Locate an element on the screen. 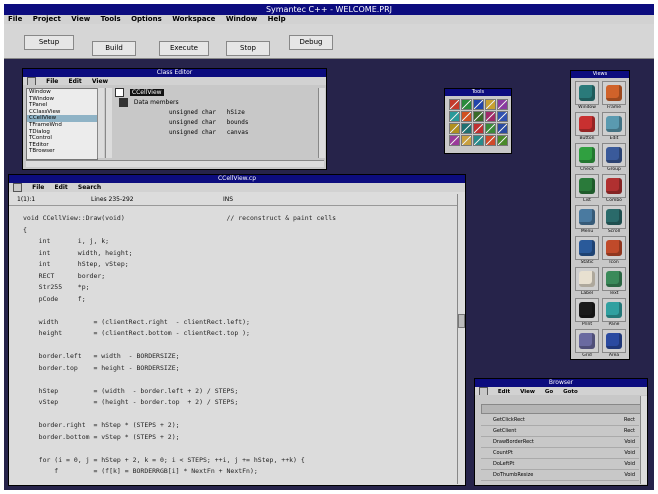 The height and width of the screenshot is (494, 658). browser-row: GetClickRect Rect is located at coordinates (560, 420).